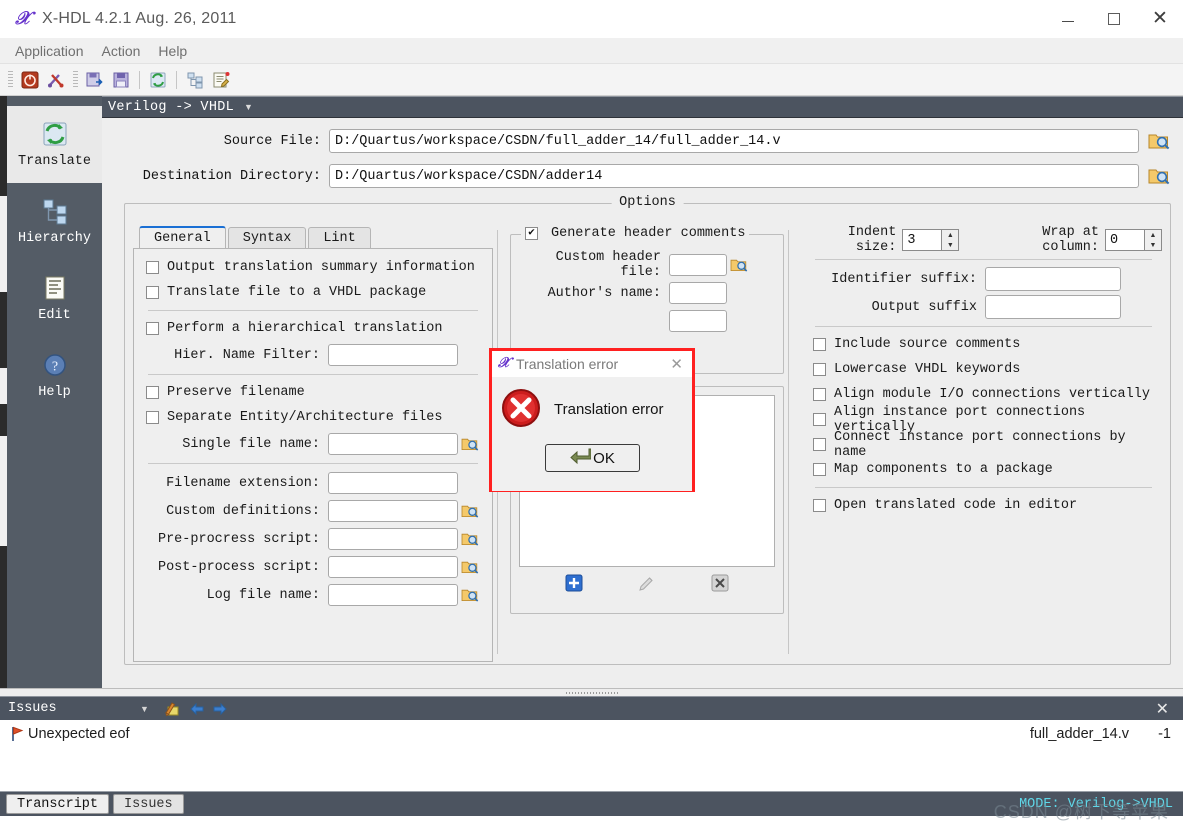  I want to click on next-issue-arrow-icon, so click(221, 709).